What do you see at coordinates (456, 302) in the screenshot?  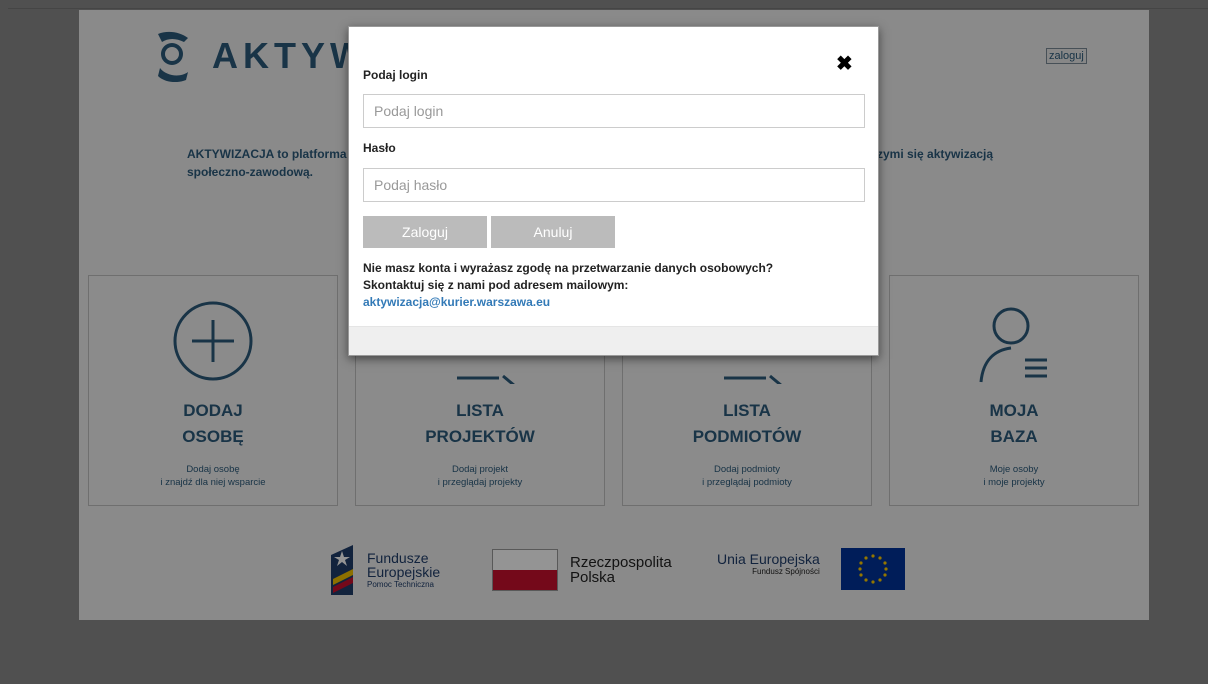 I see `email-link: aktywizacja@kurier.warszawa.eu` at bounding box center [456, 302].